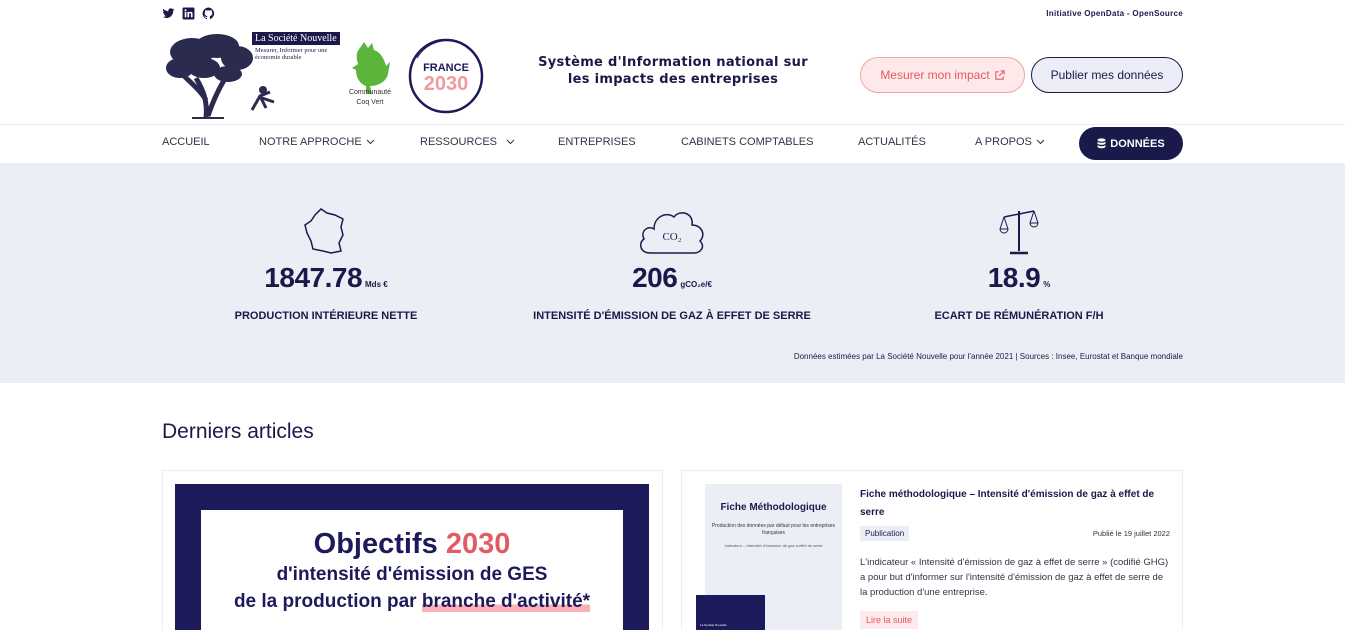  I want to click on github-icon, so click(208, 13).